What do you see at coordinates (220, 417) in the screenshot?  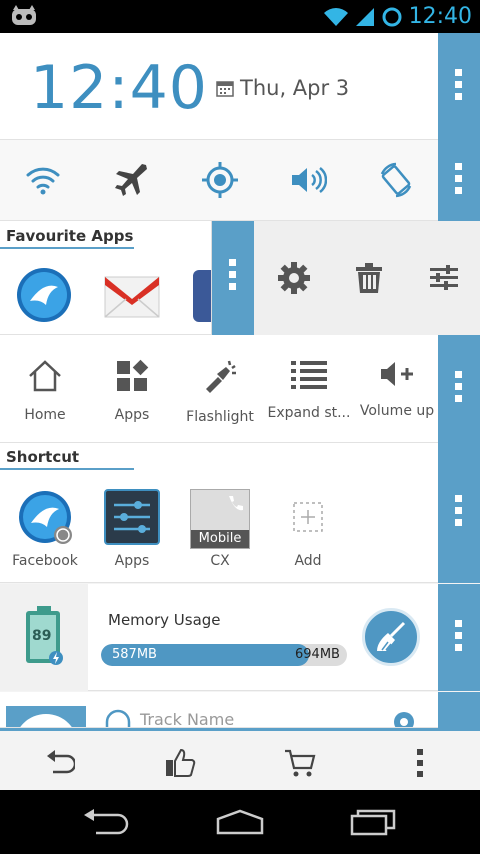 I see `action-label: Flashlight` at bounding box center [220, 417].